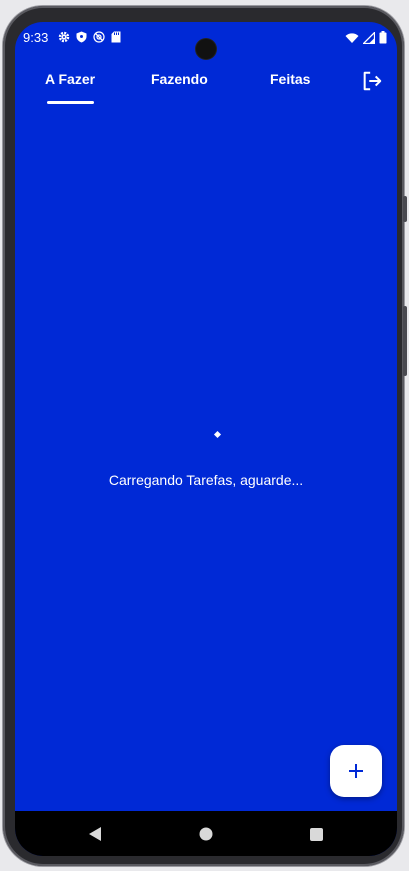  I want to click on status-time: 9:33, so click(36, 37).